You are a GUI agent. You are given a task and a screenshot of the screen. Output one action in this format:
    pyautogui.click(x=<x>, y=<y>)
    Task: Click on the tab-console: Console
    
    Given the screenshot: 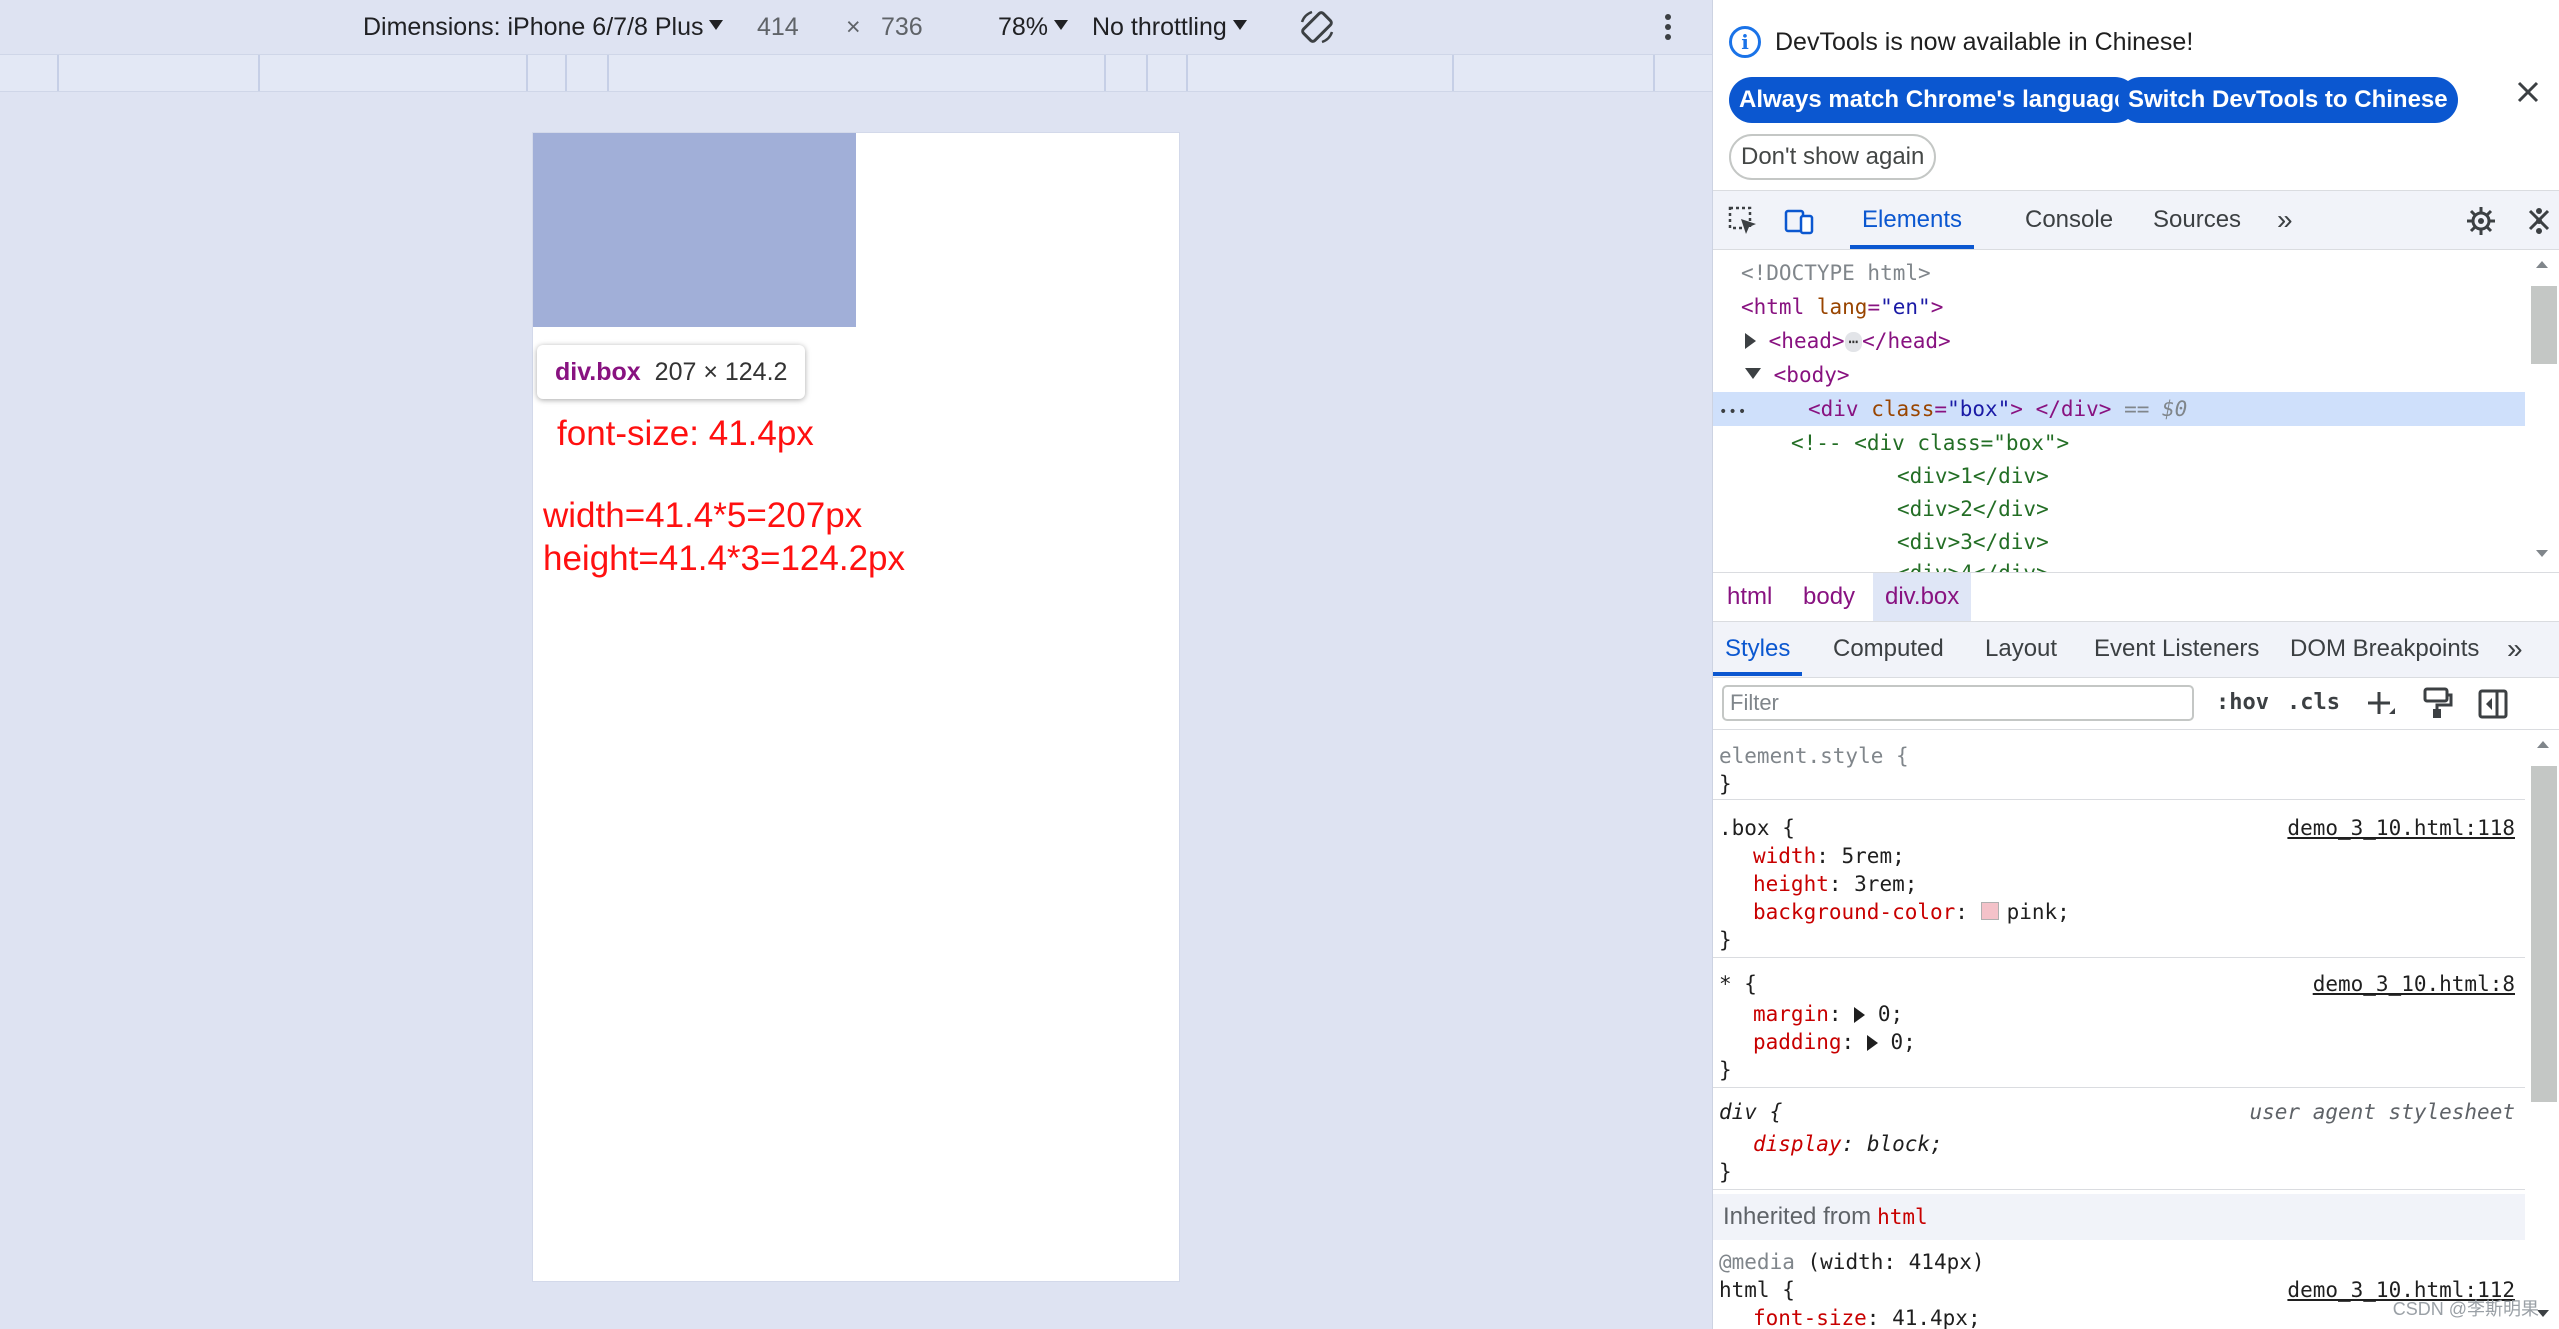 What is the action you would take?
    pyautogui.click(x=2069, y=220)
    